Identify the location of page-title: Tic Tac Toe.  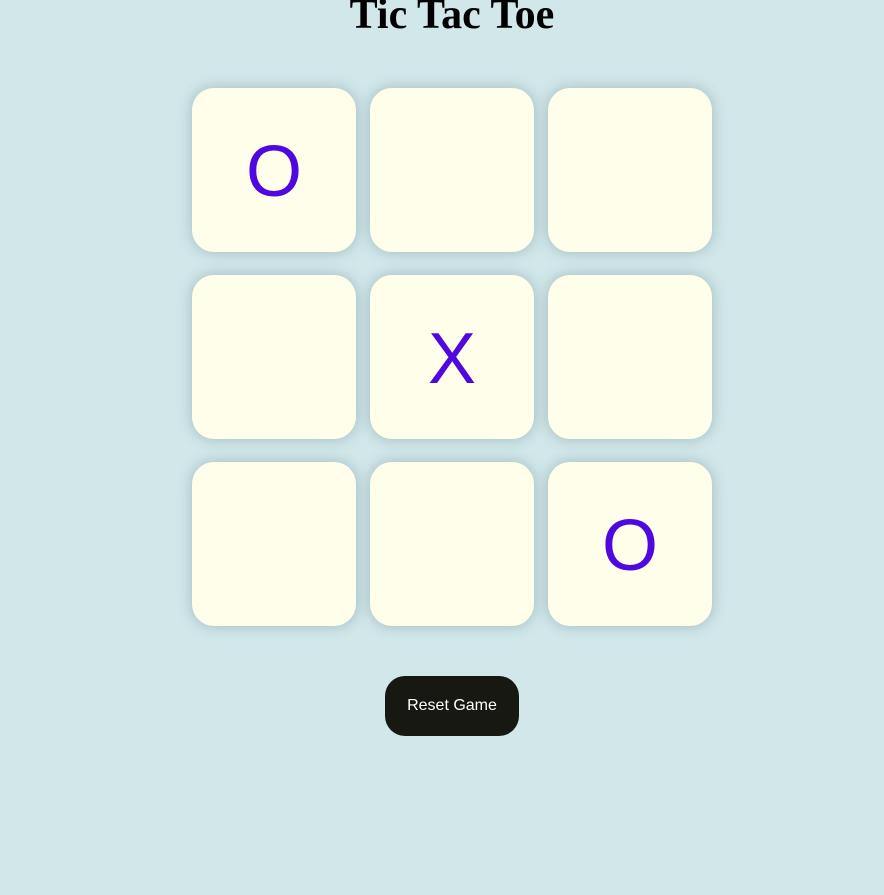
(452, 19).